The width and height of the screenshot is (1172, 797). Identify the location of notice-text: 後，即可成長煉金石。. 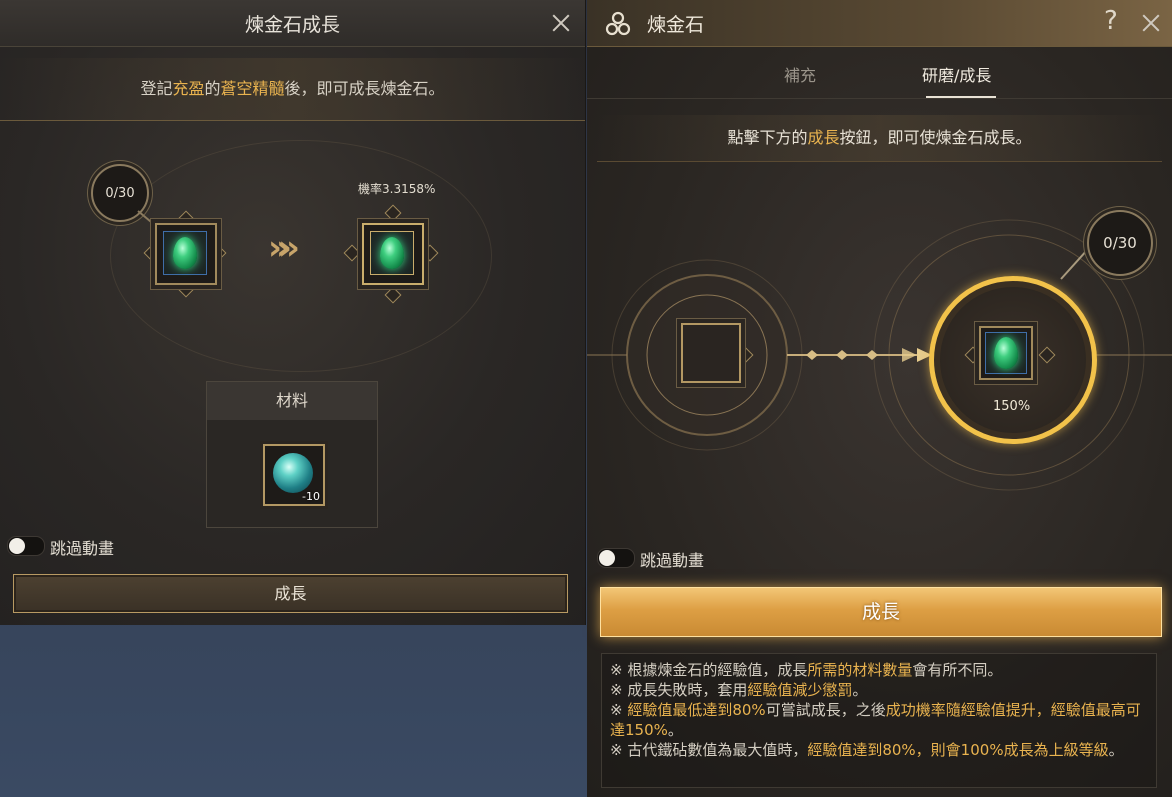
(364, 88).